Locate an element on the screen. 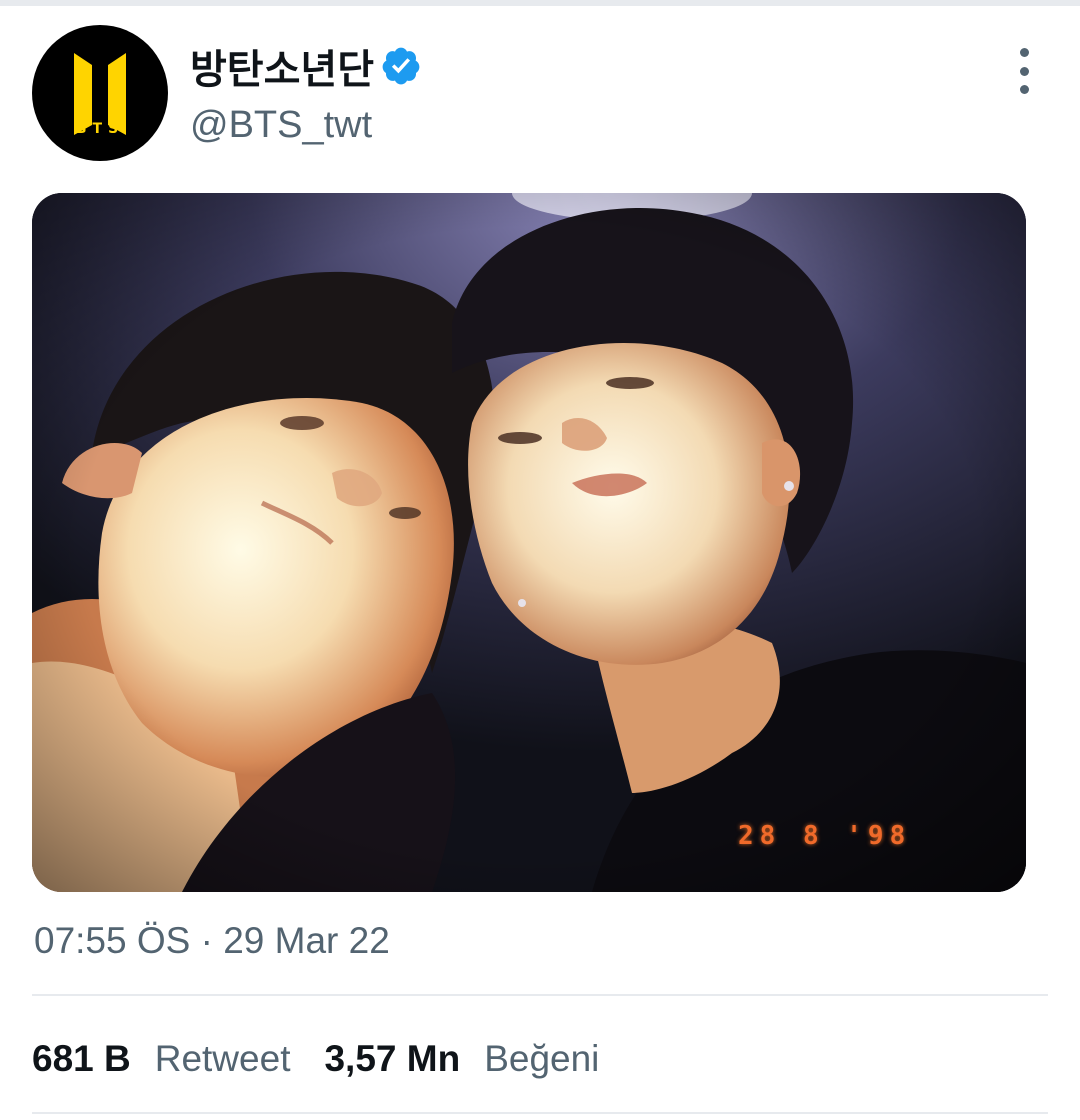 Image resolution: width=1080 pixels, height=1120 pixels. photo-date-stamp: 28 8 '98 is located at coordinates (825, 836).